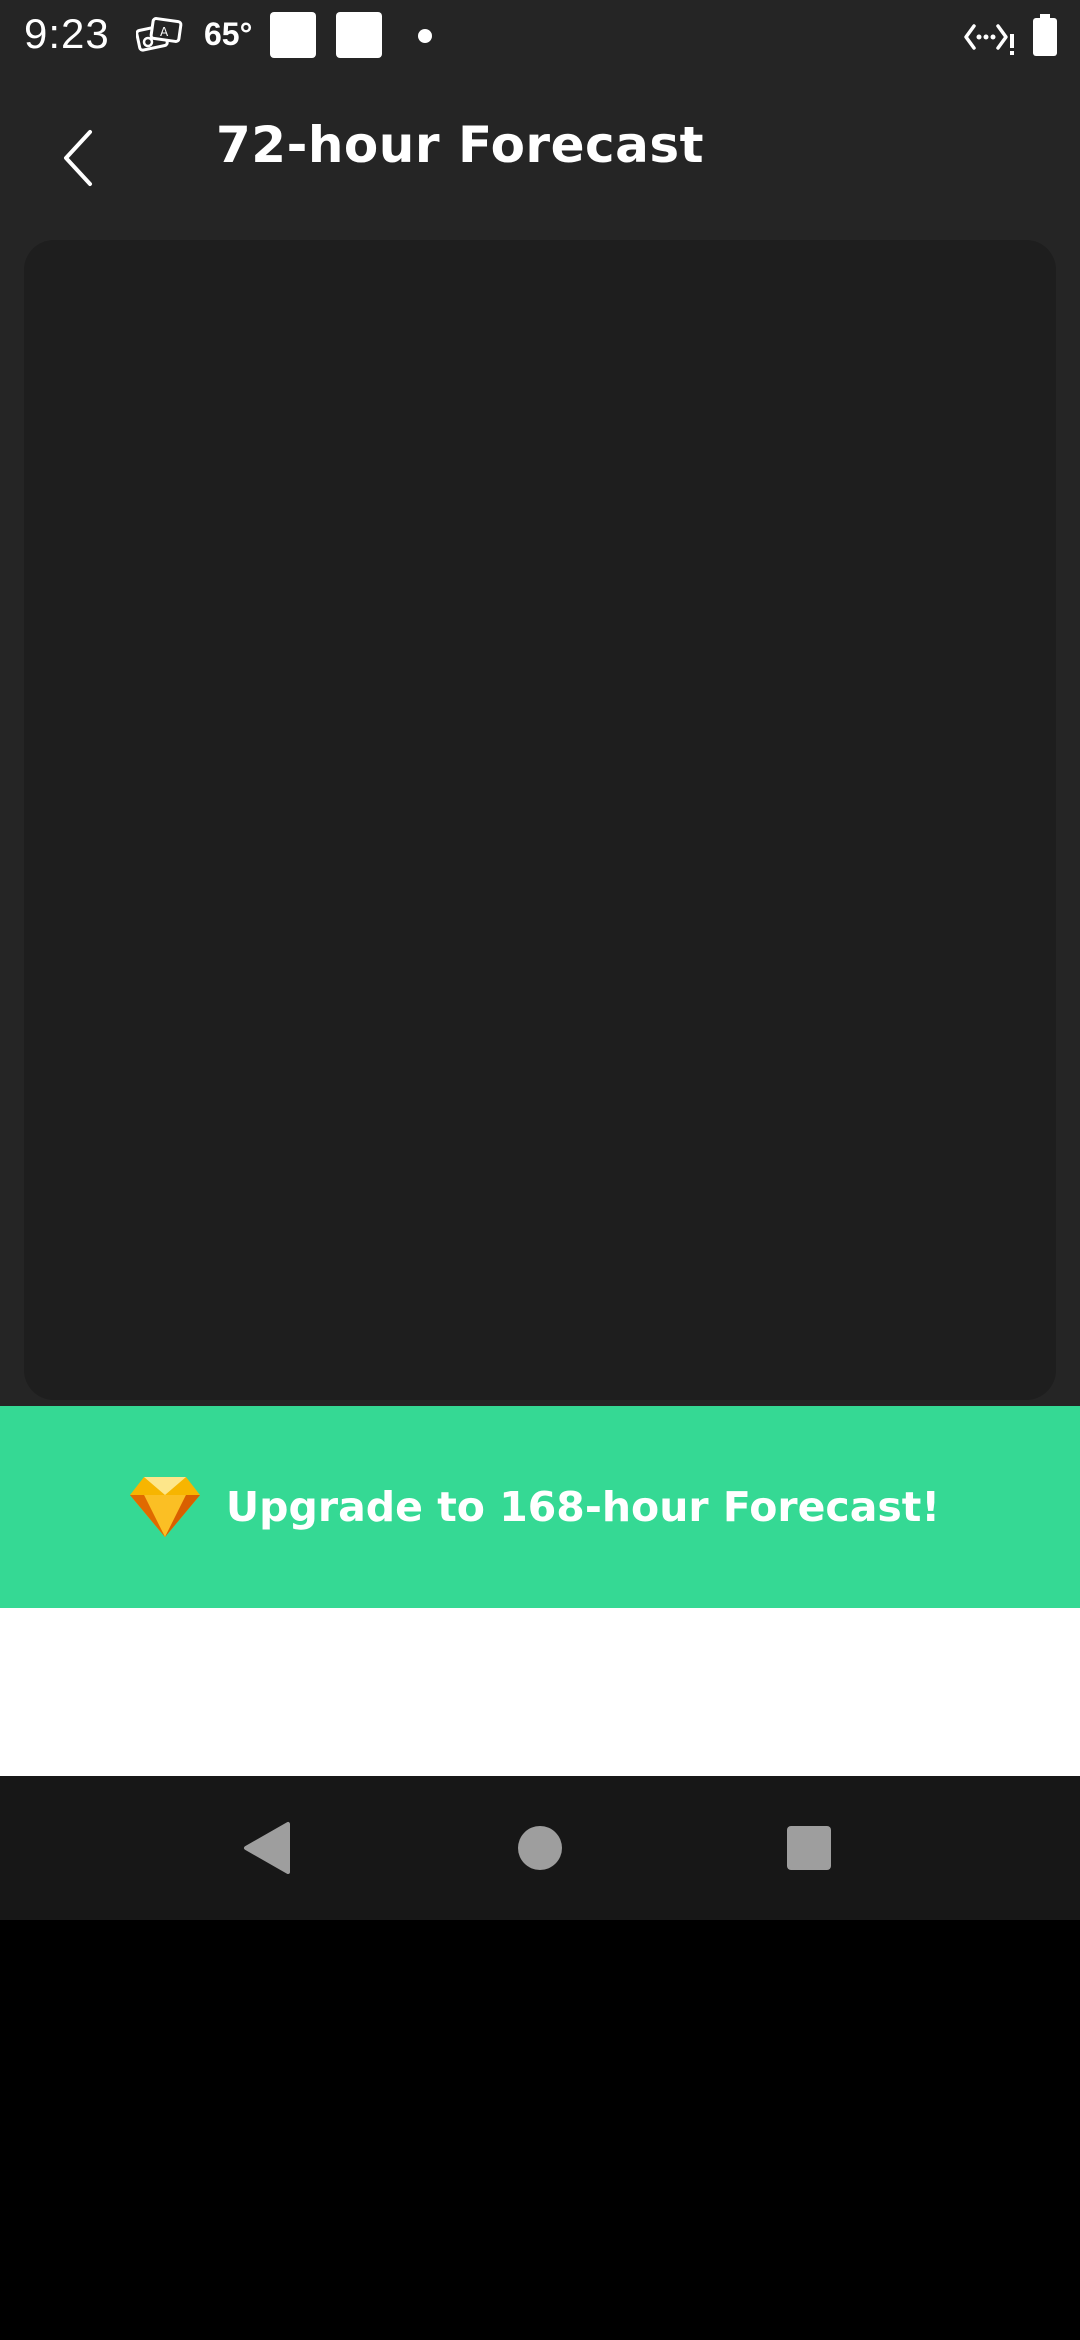 Image resolution: width=1080 pixels, height=2340 pixels. What do you see at coordinates (460, 145) in the screenshot?
I see `page-title: 72-hour Forecast` at bounding box center [460, 145].